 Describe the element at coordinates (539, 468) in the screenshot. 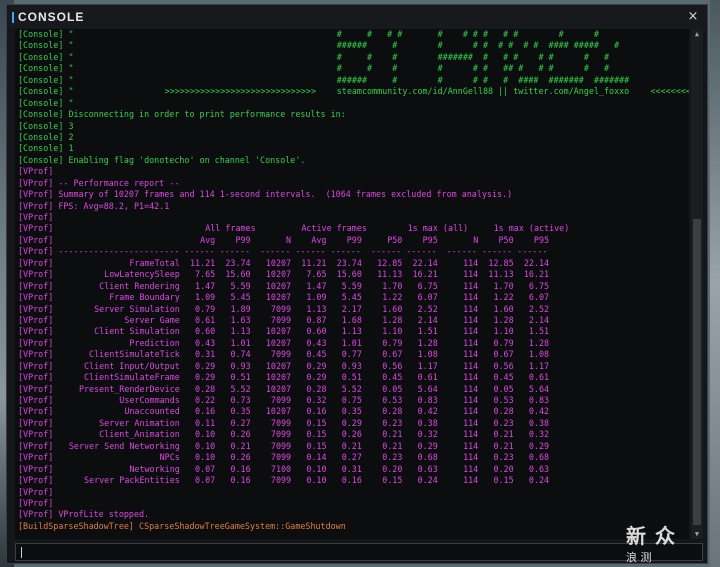

I see `cell-value: 0.63` at that location.